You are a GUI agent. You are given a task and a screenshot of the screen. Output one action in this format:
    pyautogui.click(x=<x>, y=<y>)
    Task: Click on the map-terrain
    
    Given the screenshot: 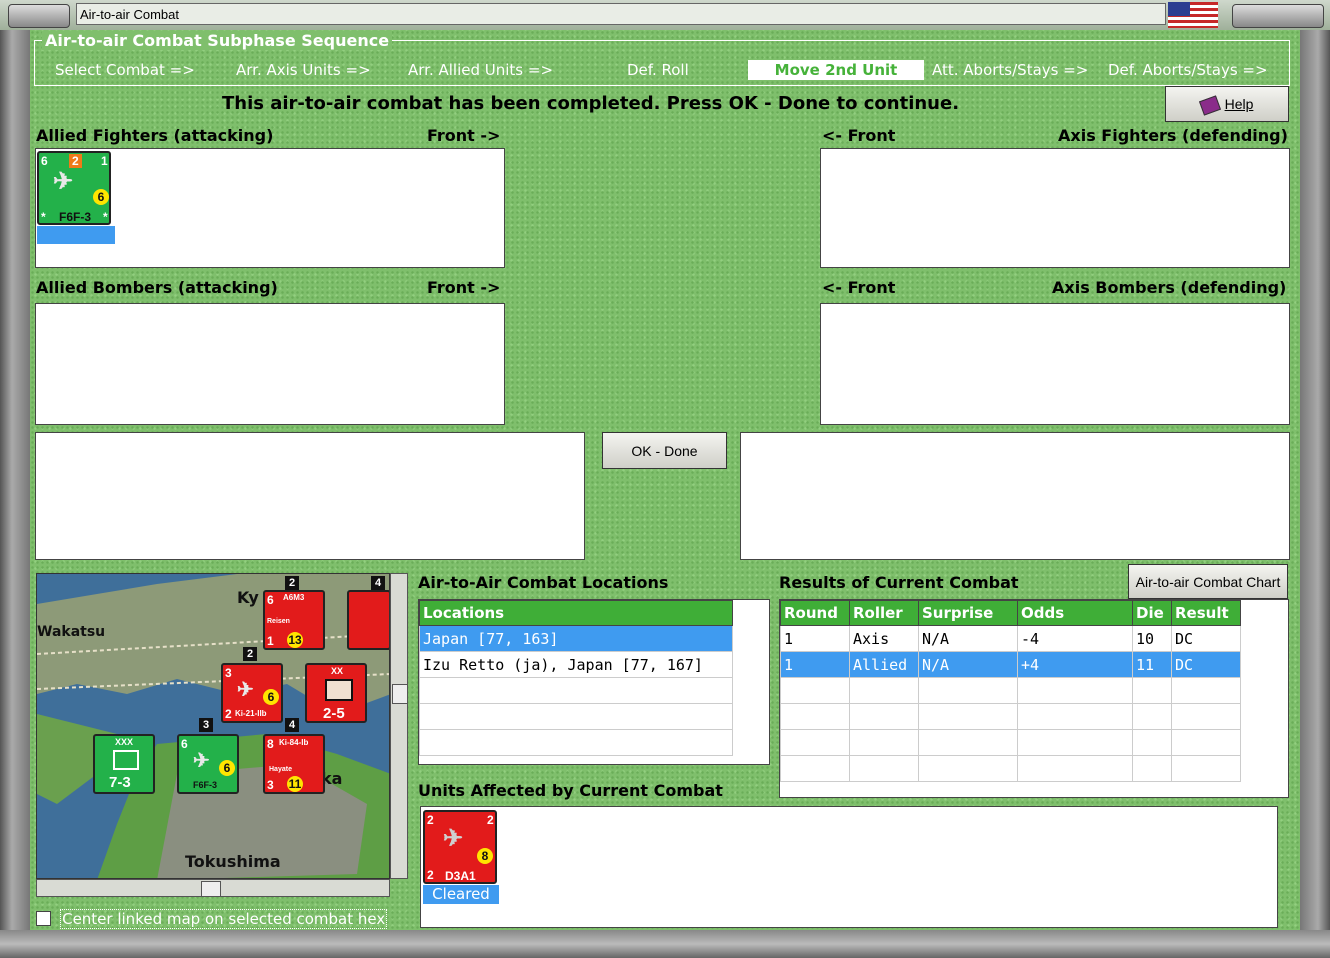 What is the action you would take?
    pyautogui.click(x=213, y=726)
    